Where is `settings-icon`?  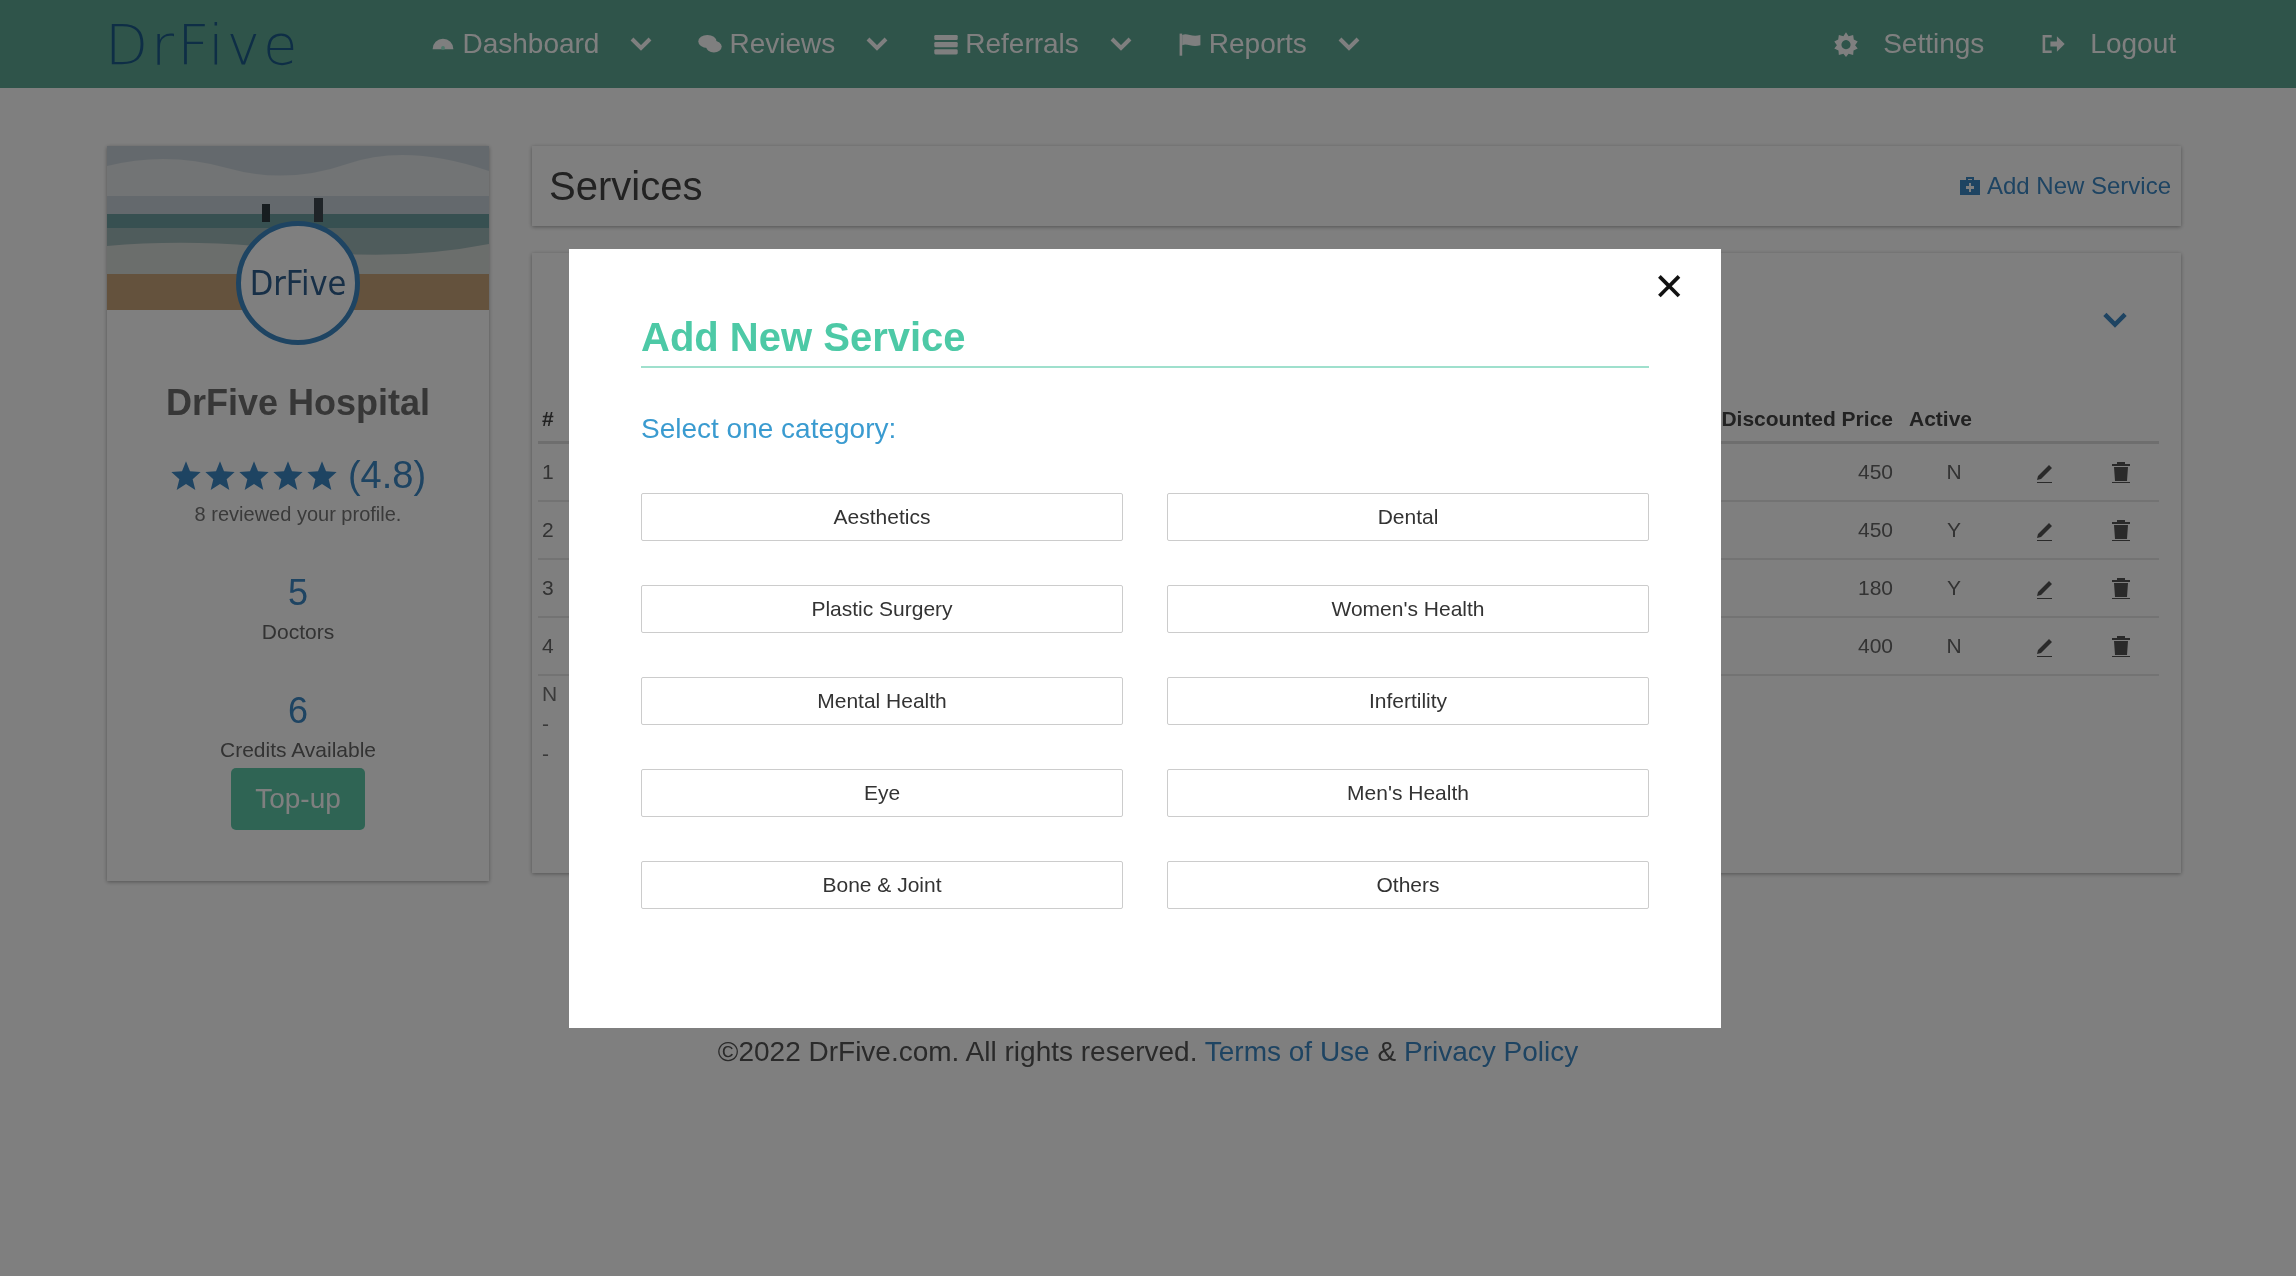
settings-icon is located at coordinates (1846, 44).